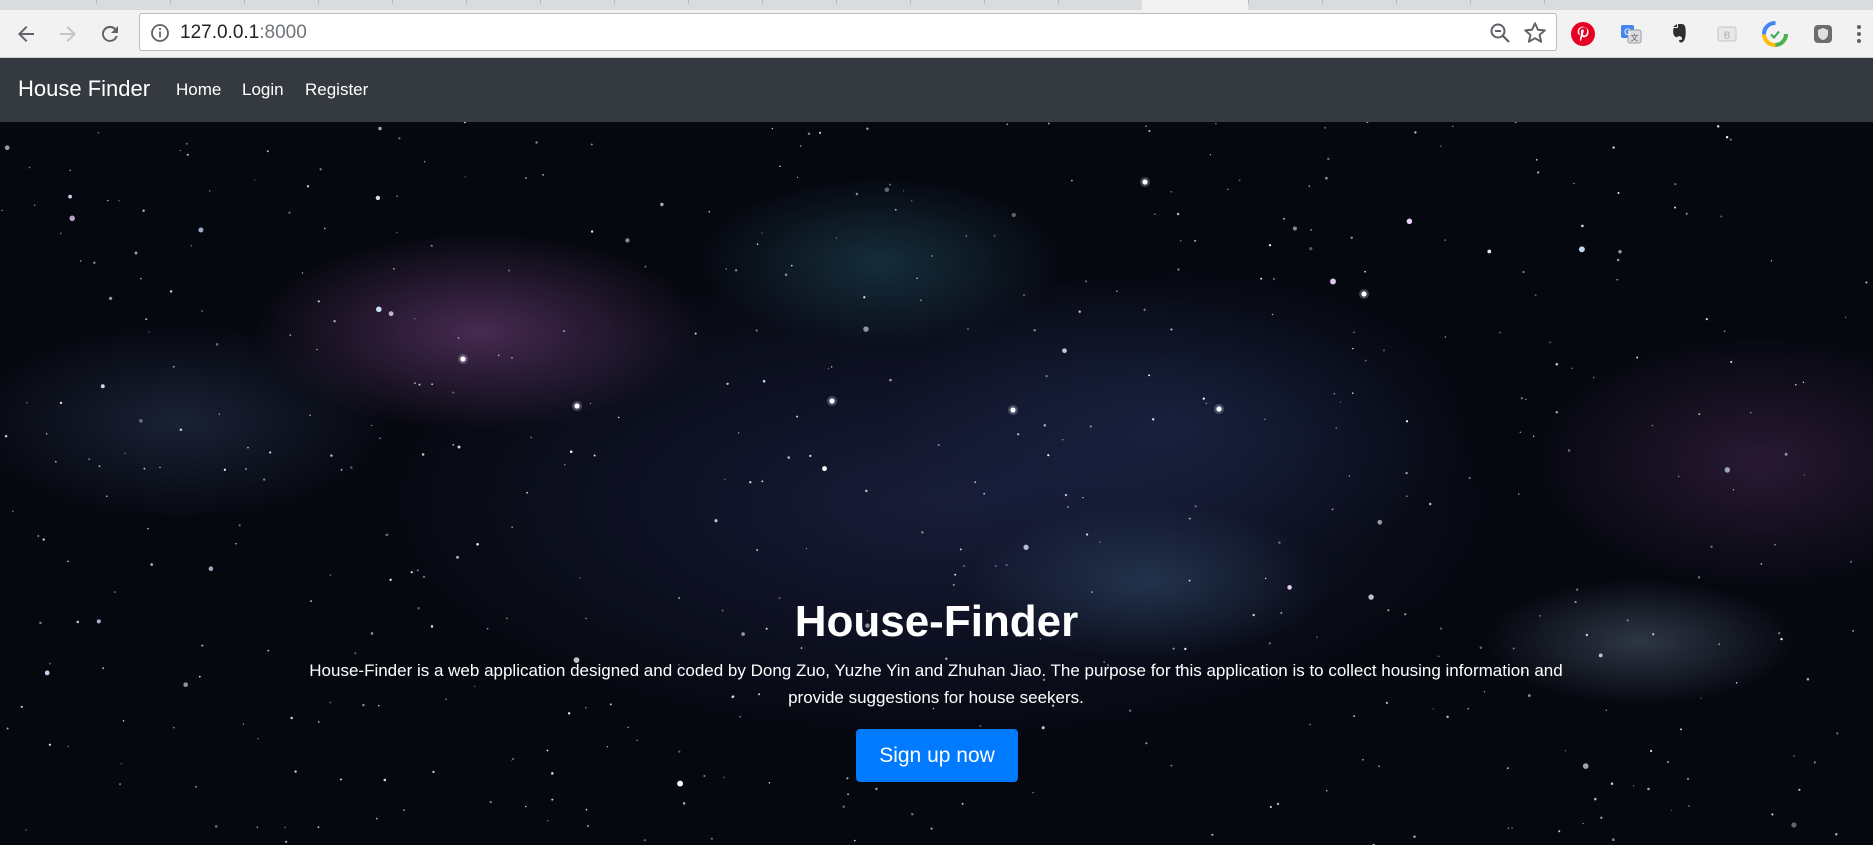 This screenshot has height=847, width=1873. I want to click on nav-link-home: Home, so click(198, 90).